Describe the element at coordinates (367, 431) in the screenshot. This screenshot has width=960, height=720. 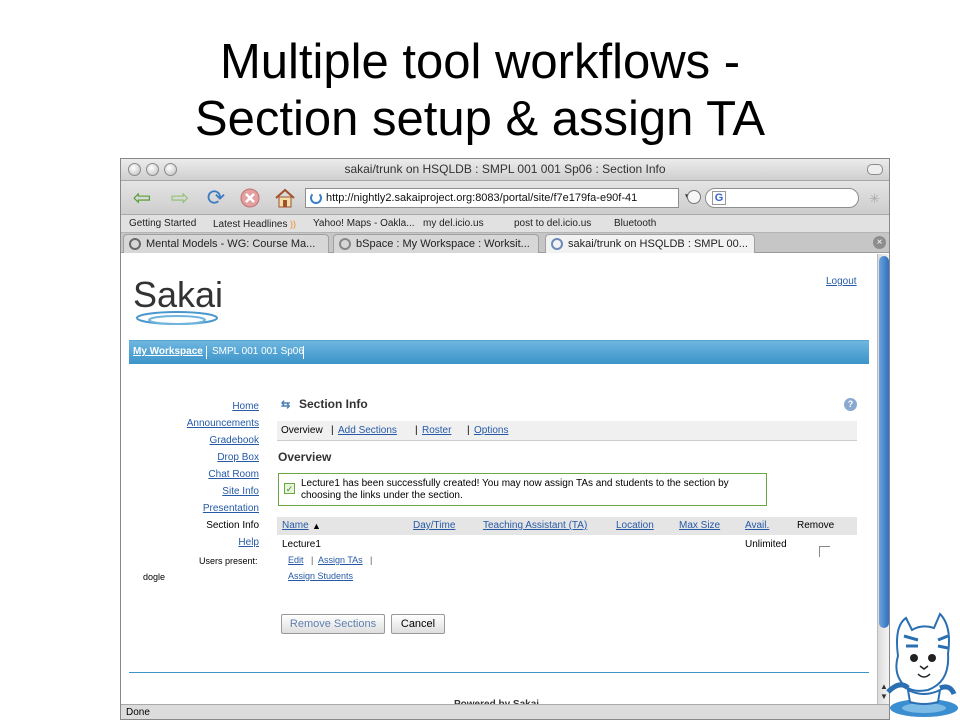
I see `tool-nav-add-sections: Add Sections` at that location.